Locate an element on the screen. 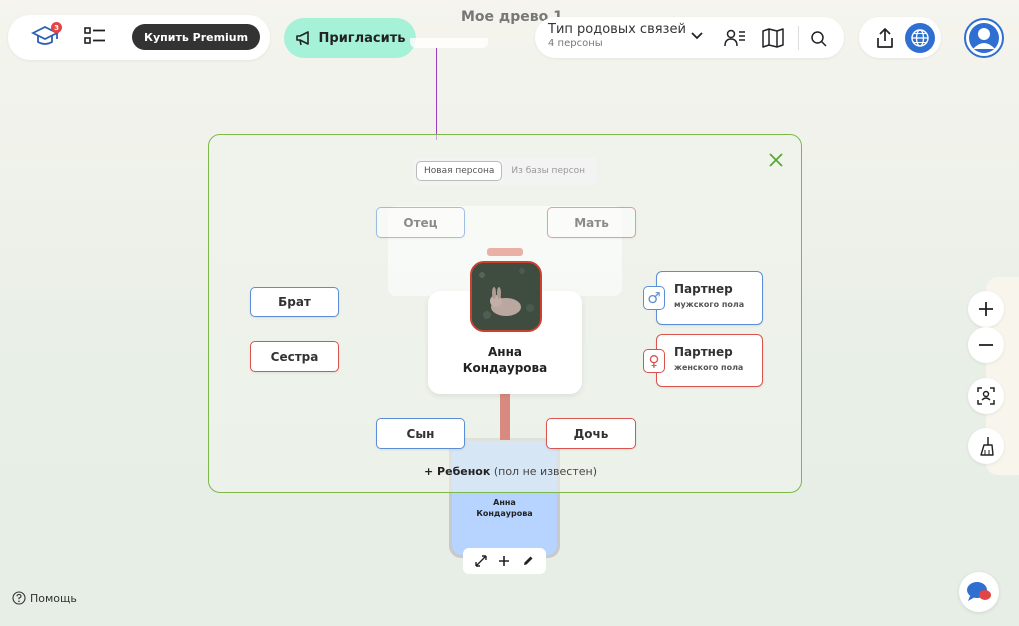 The height and width of the screenshot is (626, 1019). chat-support-button is located at coordinates (979, 592).